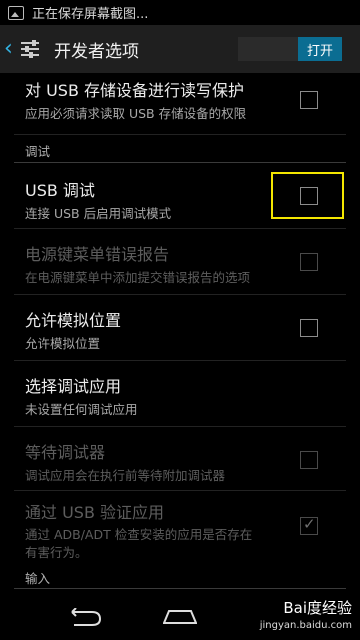  What do you see at coordinates (180, 394) in the screenshot?
I see `list-item-select-debug-app: 选择调试应用 未设置任何调试应用` at bounding box center [180, 394].